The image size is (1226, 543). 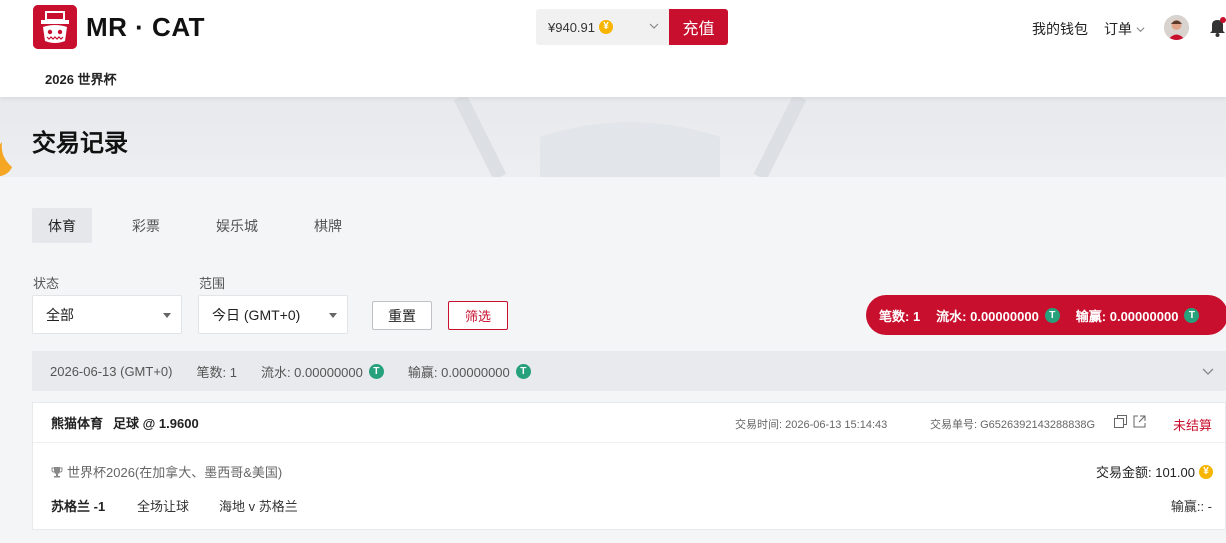 I want to click on range-select: 今日 (GMT+0), so click(x=273, y=314).